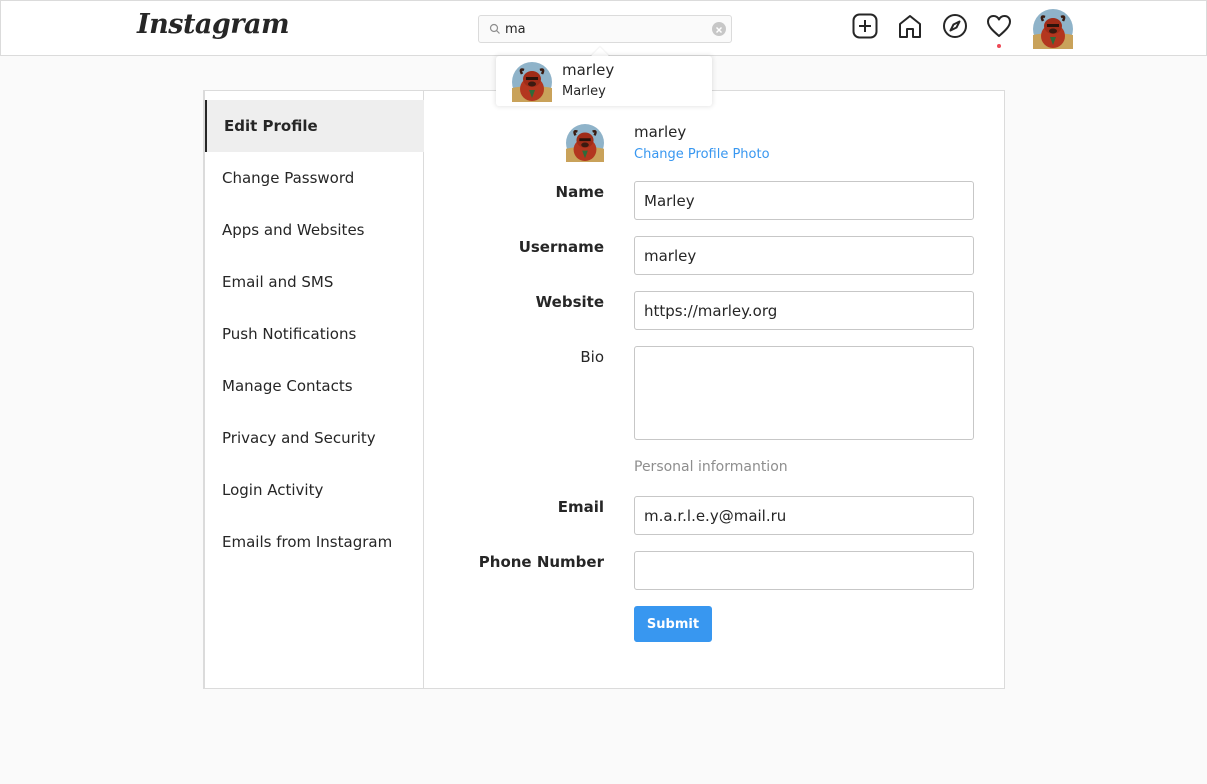  I want to click on personal-info-heading: Personal informantion, so click(711, 467).